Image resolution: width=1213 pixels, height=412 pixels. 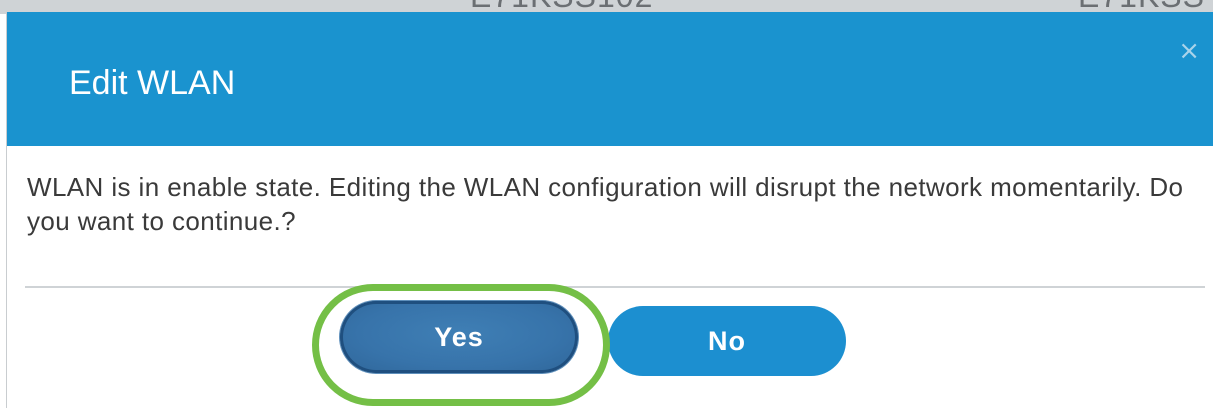 What do you see at coordinates (727, 341) in the screenshot?
I see `no-button: No` at bounding box center [727, 341].